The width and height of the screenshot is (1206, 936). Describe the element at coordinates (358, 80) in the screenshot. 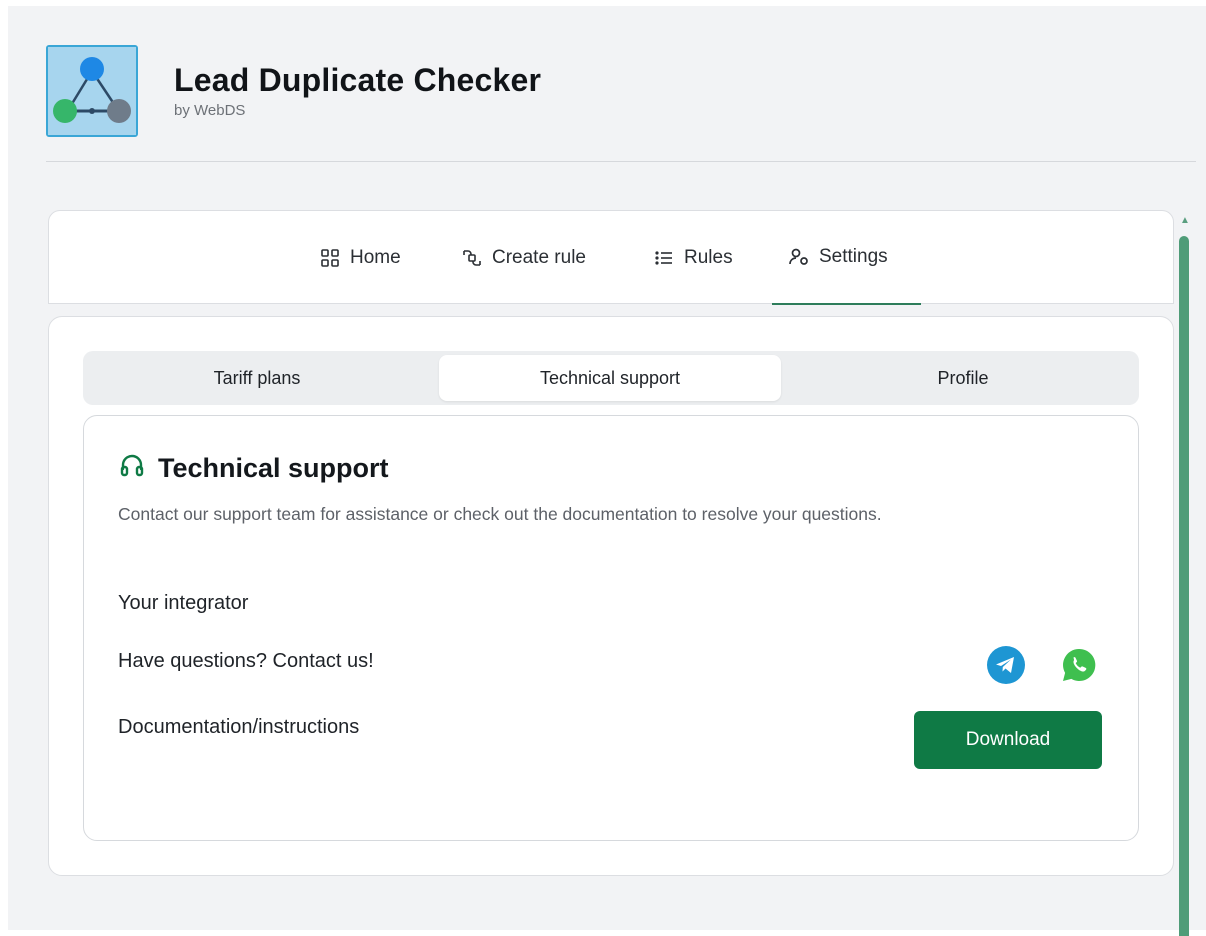

I see `app-title: Lead Duplicate Checker` at that location.